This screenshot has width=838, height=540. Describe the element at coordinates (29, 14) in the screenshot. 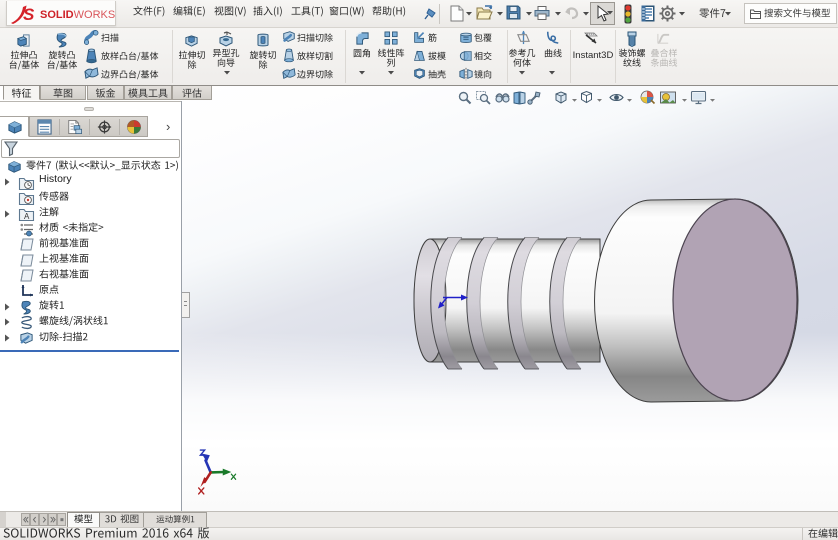

I see `svg-text: S` at that location.